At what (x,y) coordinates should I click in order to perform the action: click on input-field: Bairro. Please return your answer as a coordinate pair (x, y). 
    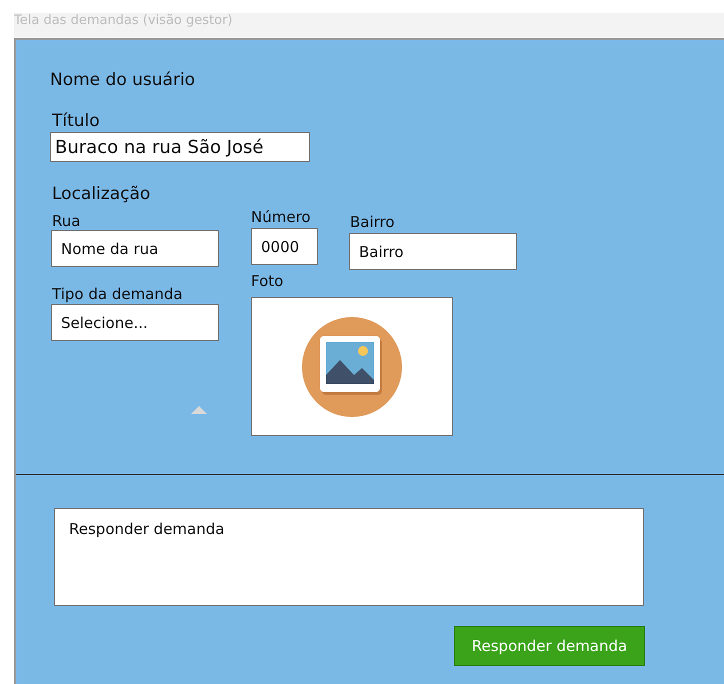
    Looking at the image, I should click on (433, 251).